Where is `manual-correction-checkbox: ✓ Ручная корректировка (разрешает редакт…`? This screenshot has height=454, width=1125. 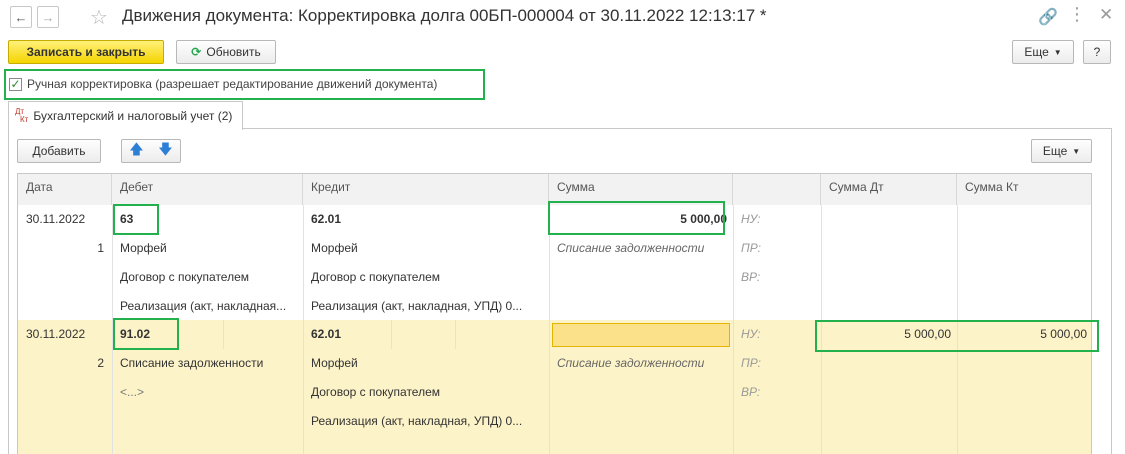 manual-correction-checkbox: ✓ Ручная корректировка (разрешает редакт… is located at coordinates (223, 84).